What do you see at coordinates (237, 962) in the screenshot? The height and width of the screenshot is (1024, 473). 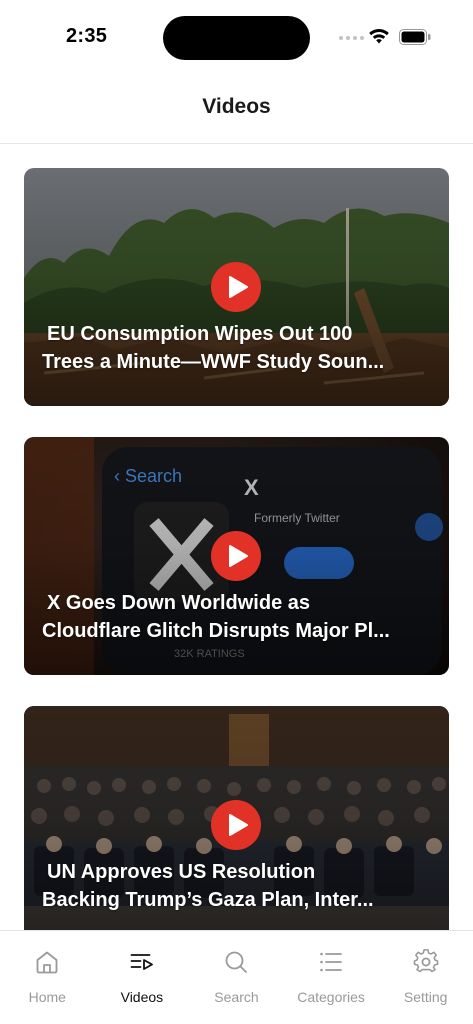 I see `search-icon` at bounding box center [237, 962].